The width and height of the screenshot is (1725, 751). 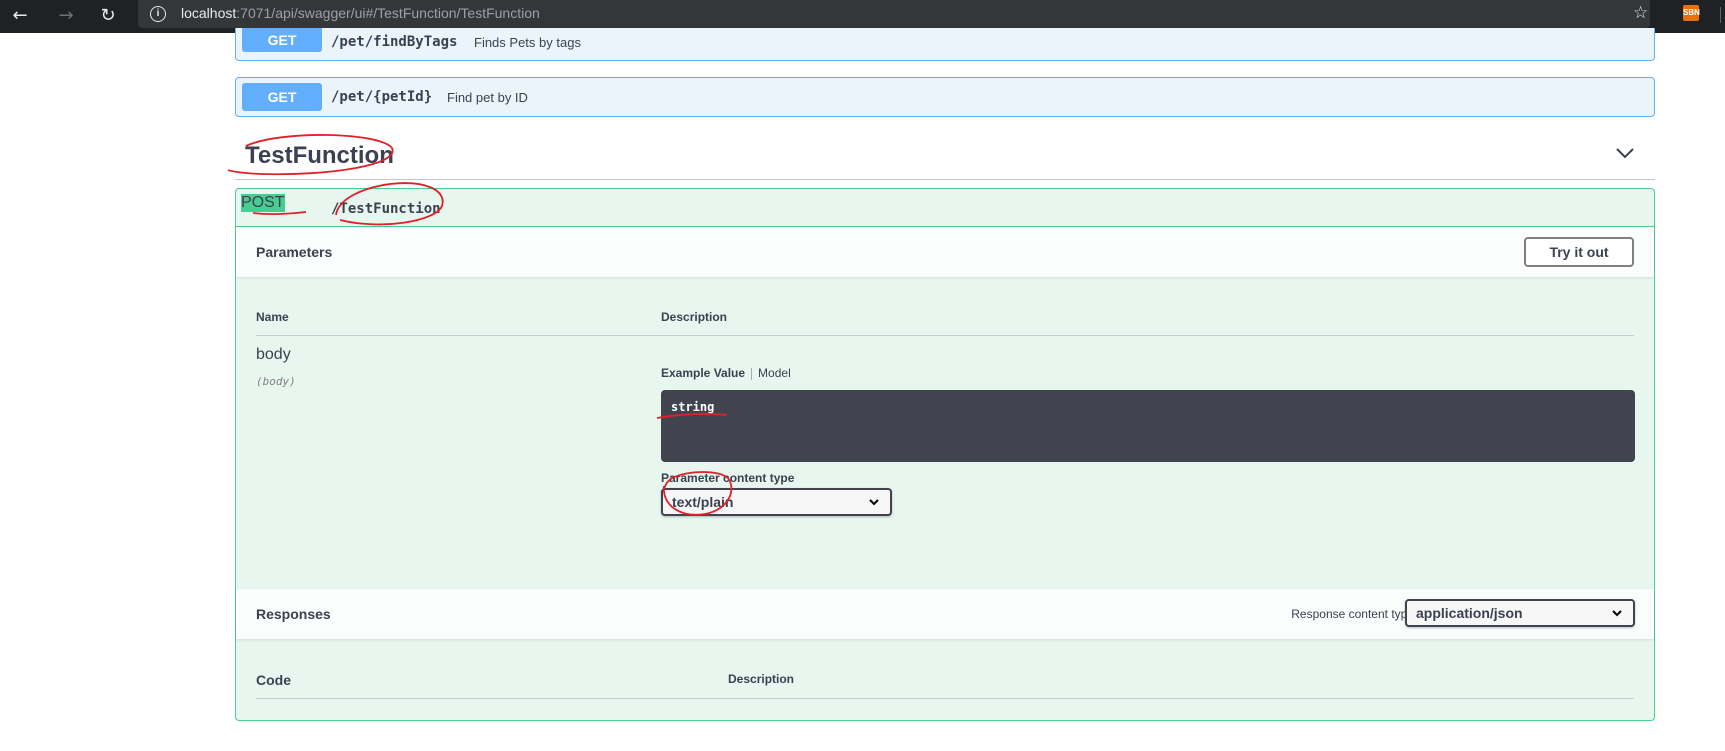 I want to click on tab-divider, so click(x=752, y=373).